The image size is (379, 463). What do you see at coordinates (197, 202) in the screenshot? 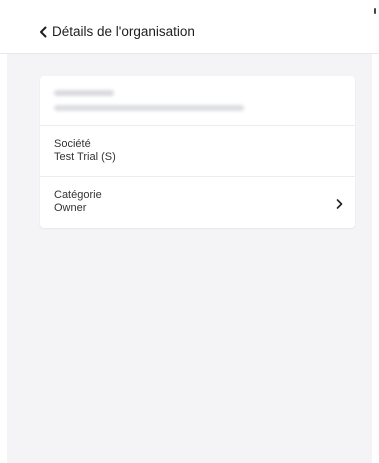
I see `category-row: Catégorie Owner` at bounding box center [197, 202].